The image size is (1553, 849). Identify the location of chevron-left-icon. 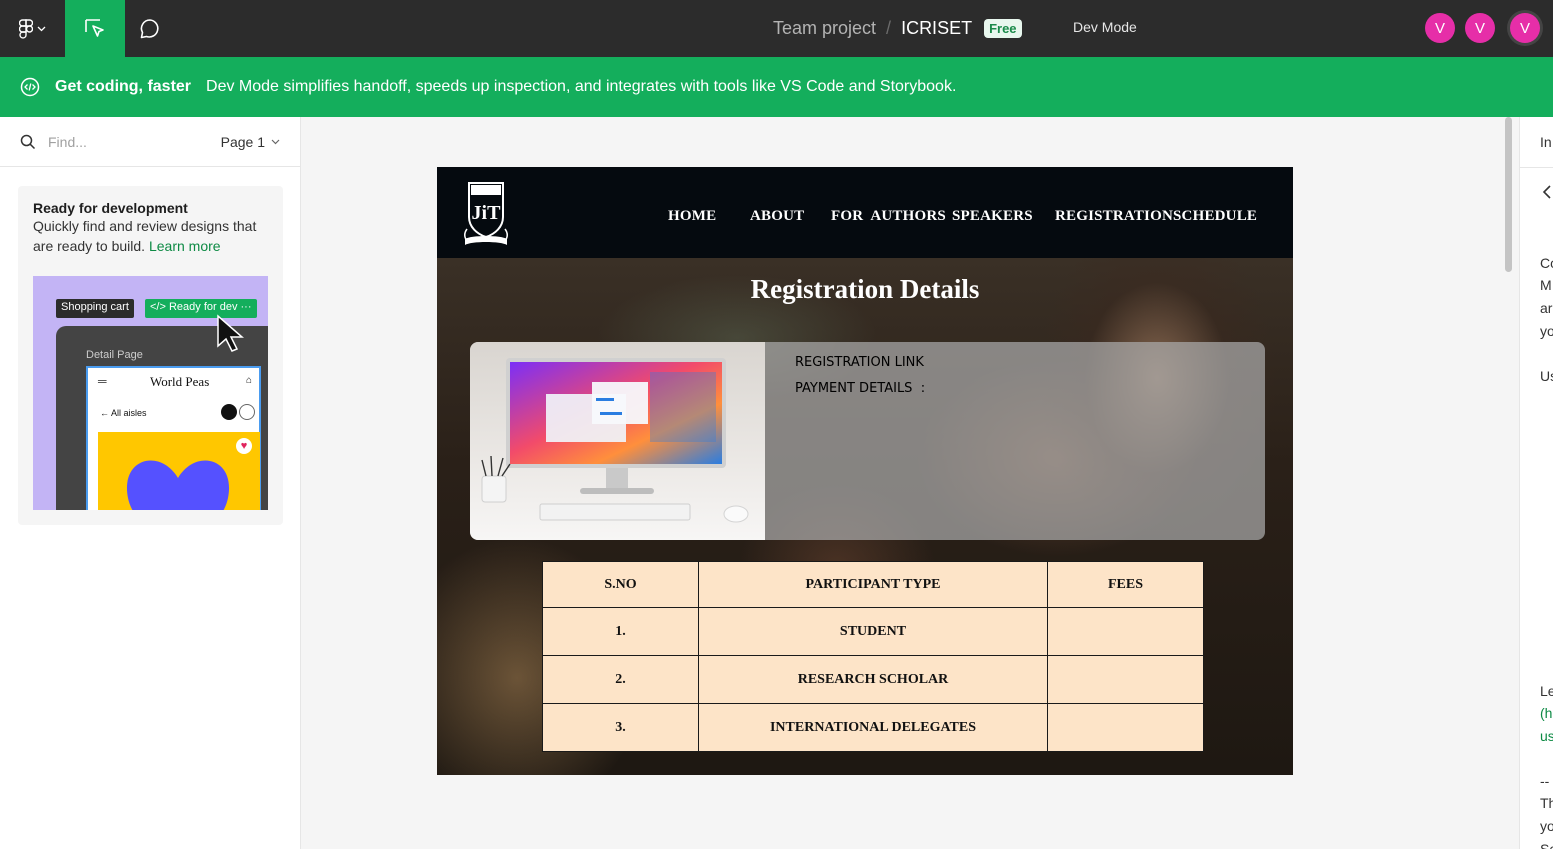
(1547, 192).